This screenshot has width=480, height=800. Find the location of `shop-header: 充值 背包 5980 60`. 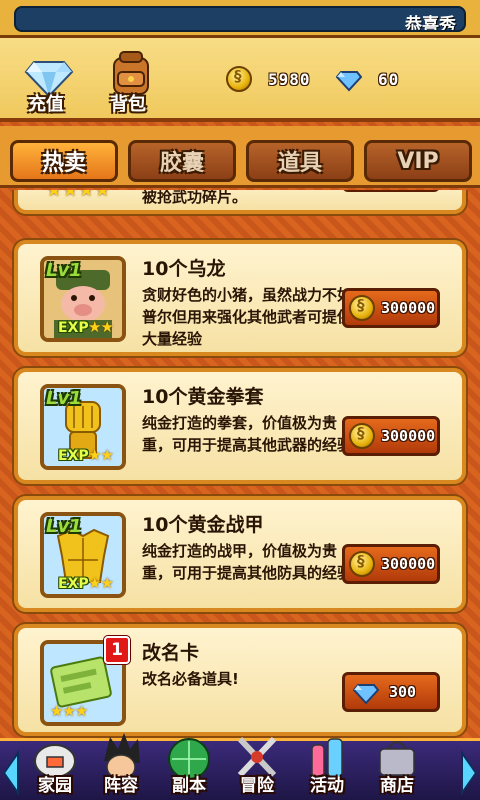

shop-header: 充值 背包 5980 60 is located at coordinates (240, 80).